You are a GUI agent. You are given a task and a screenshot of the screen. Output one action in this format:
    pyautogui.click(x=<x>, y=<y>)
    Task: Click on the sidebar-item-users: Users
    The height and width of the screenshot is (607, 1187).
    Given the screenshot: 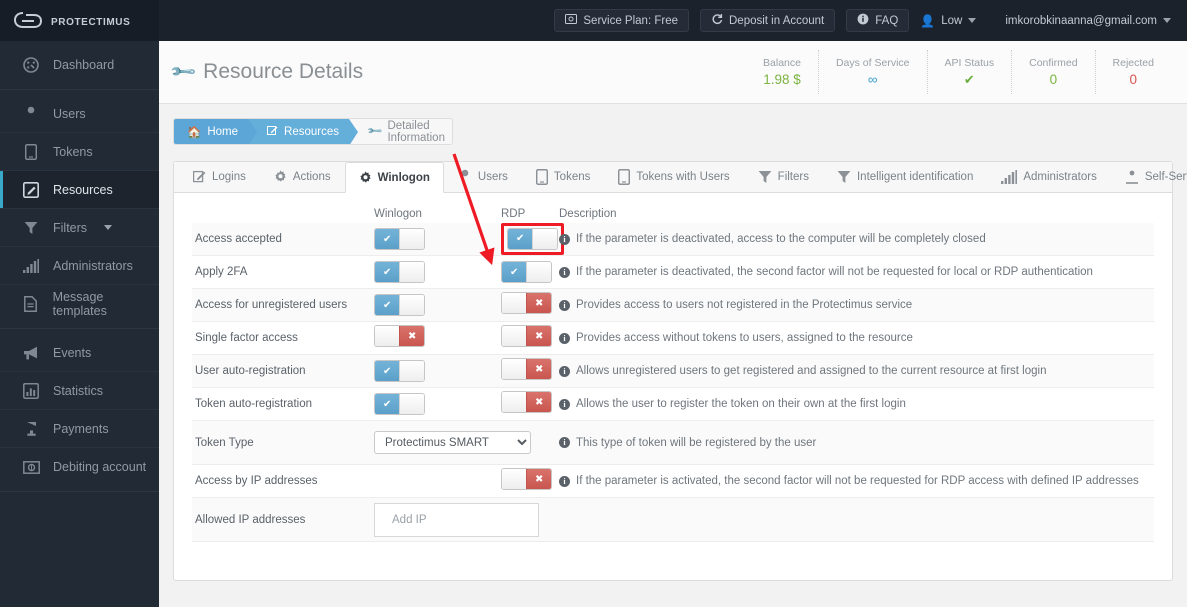 What is the action you would take?
    pyautogui.click(x=79, y=114)
    